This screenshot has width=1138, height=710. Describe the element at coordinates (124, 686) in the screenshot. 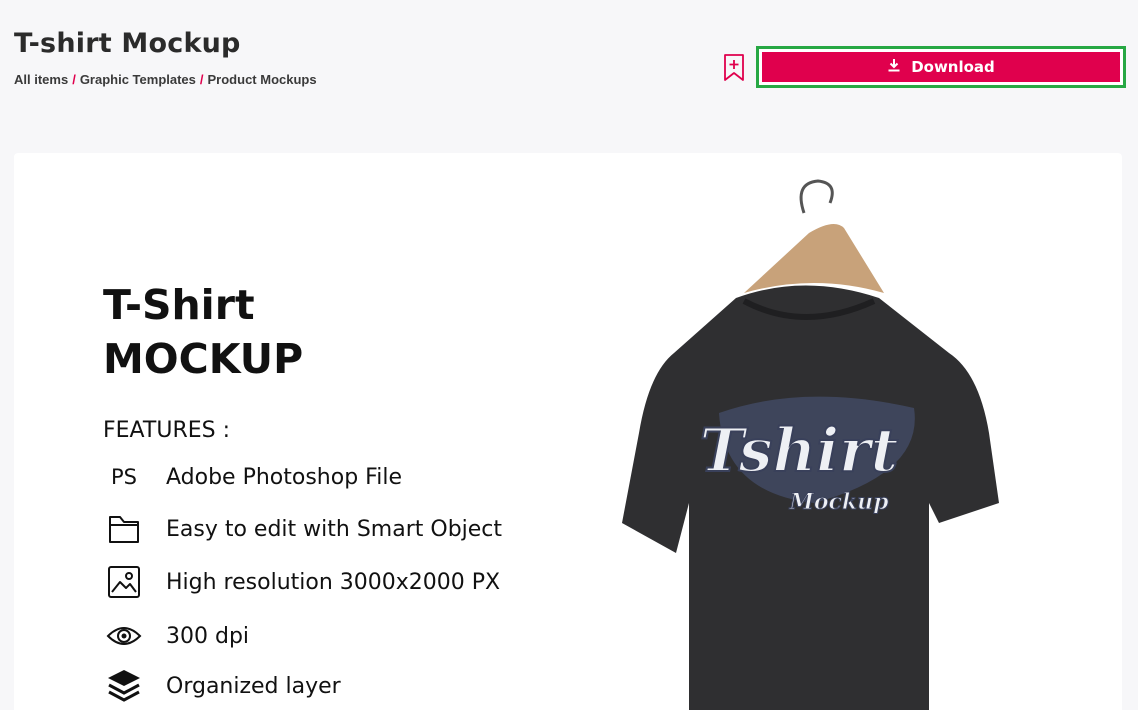

I see `layers-icon` at that location.